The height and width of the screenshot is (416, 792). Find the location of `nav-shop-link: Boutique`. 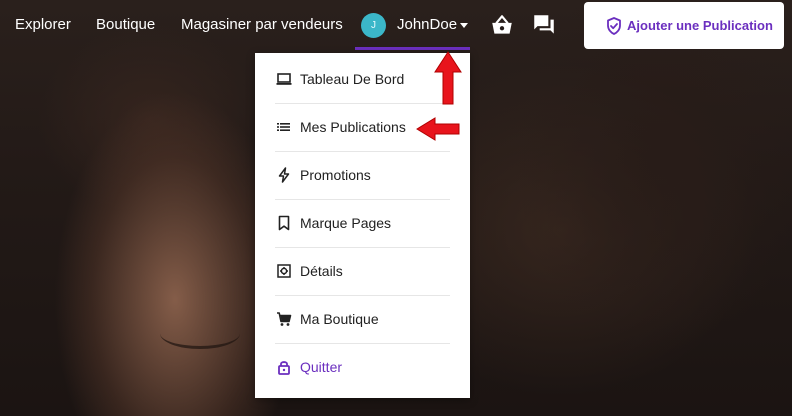

nav-shop-link: Boutique is located at coordinates (125, 24).